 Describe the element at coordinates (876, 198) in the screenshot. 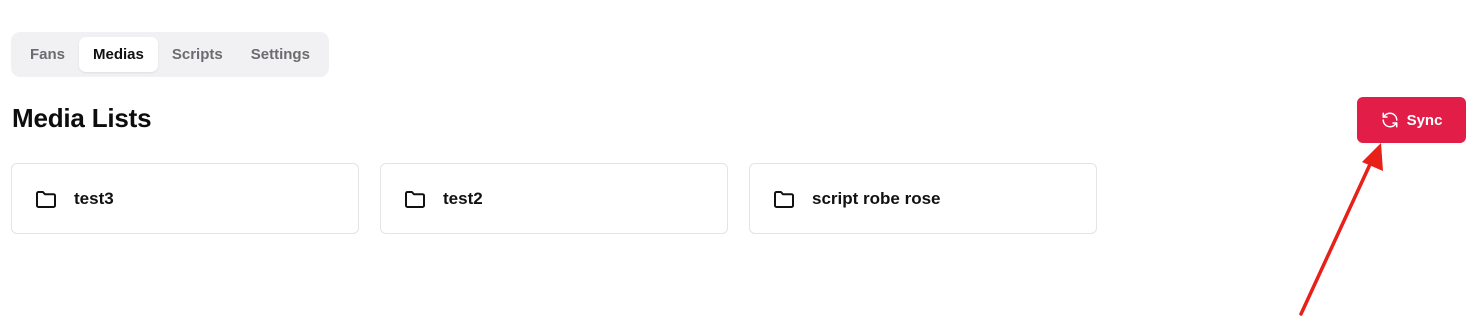

I see `media-list-name: script robe rose` at that location.